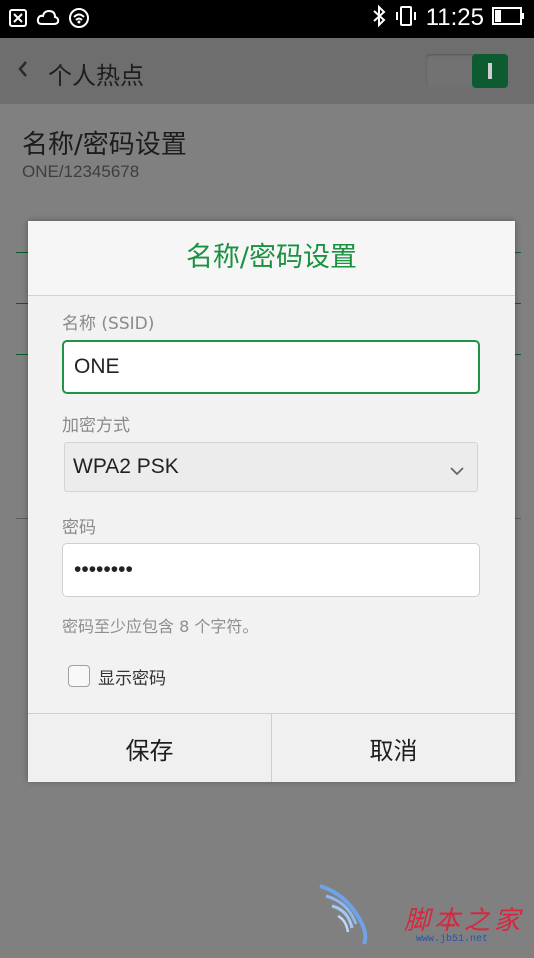 The height and width of the screenshot is (958, 534). Describe the element at coordinates (79, 20) in the screenshot. I see `signal-radar-icon` at that location.